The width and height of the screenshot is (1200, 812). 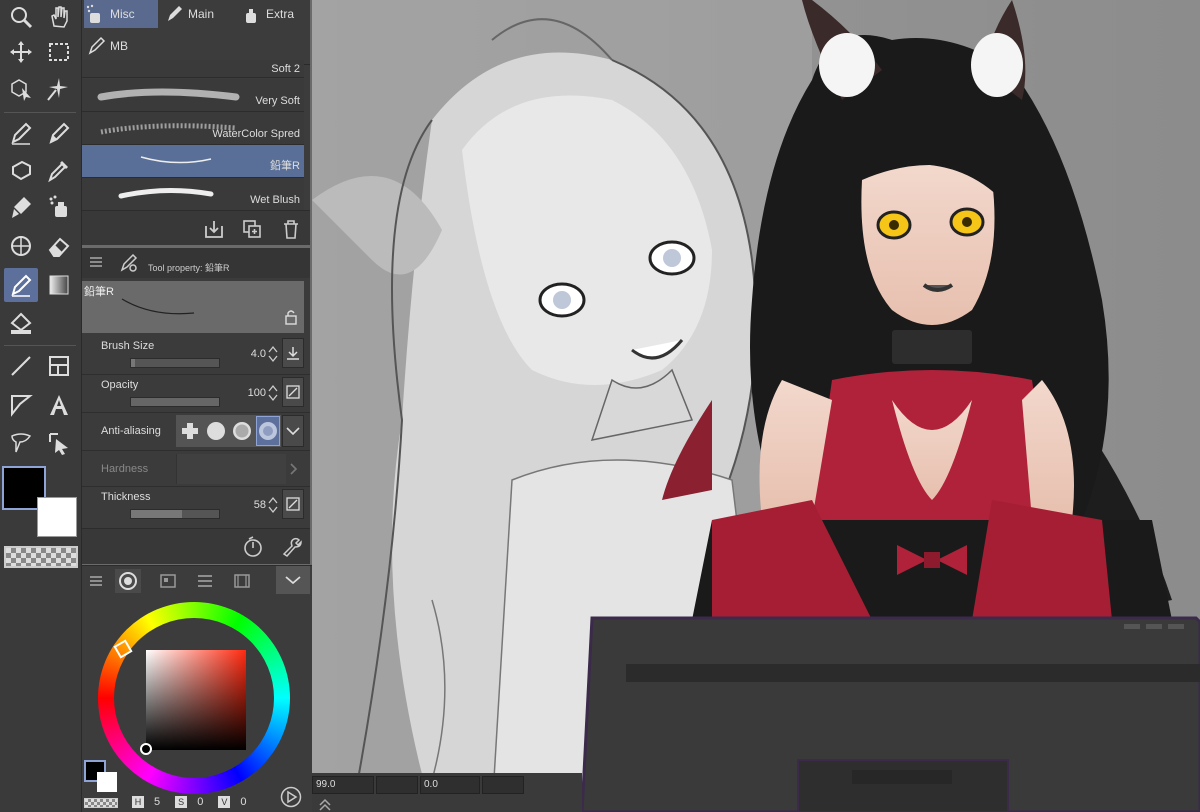 I want to click on opacity-label: Opacity, so click(x=120, y=385).